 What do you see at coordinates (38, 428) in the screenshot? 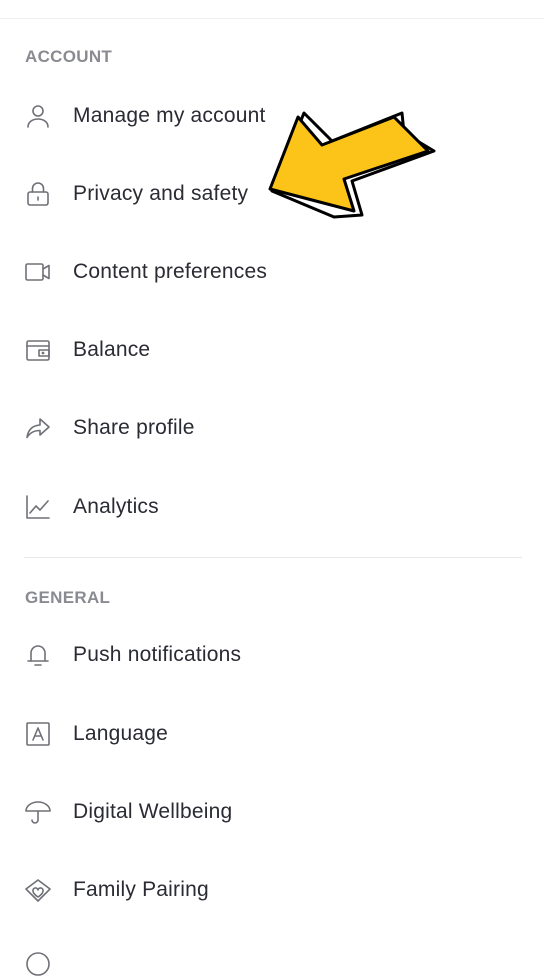
I see `share-icon` at bounding box center [38, 428].